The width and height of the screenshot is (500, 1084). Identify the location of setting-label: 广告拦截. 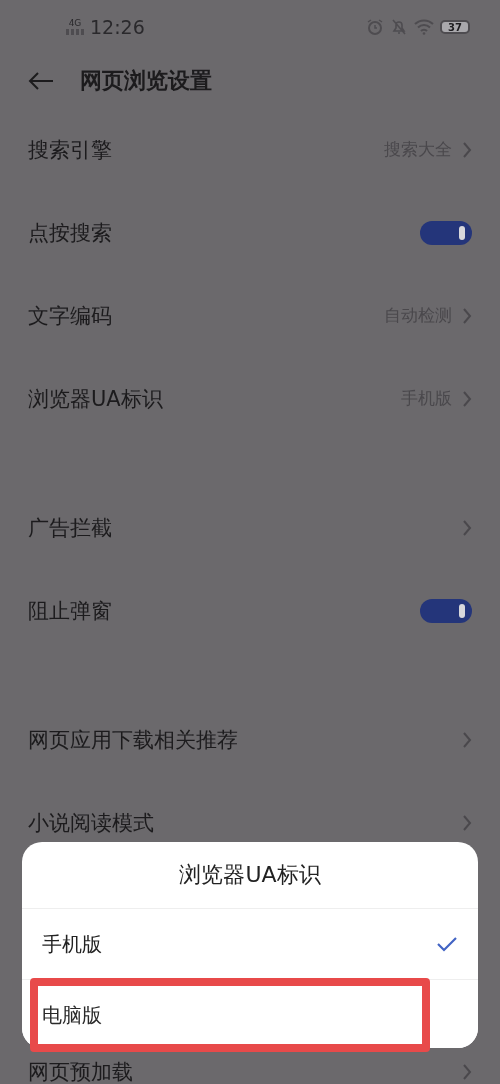
(70, 528).